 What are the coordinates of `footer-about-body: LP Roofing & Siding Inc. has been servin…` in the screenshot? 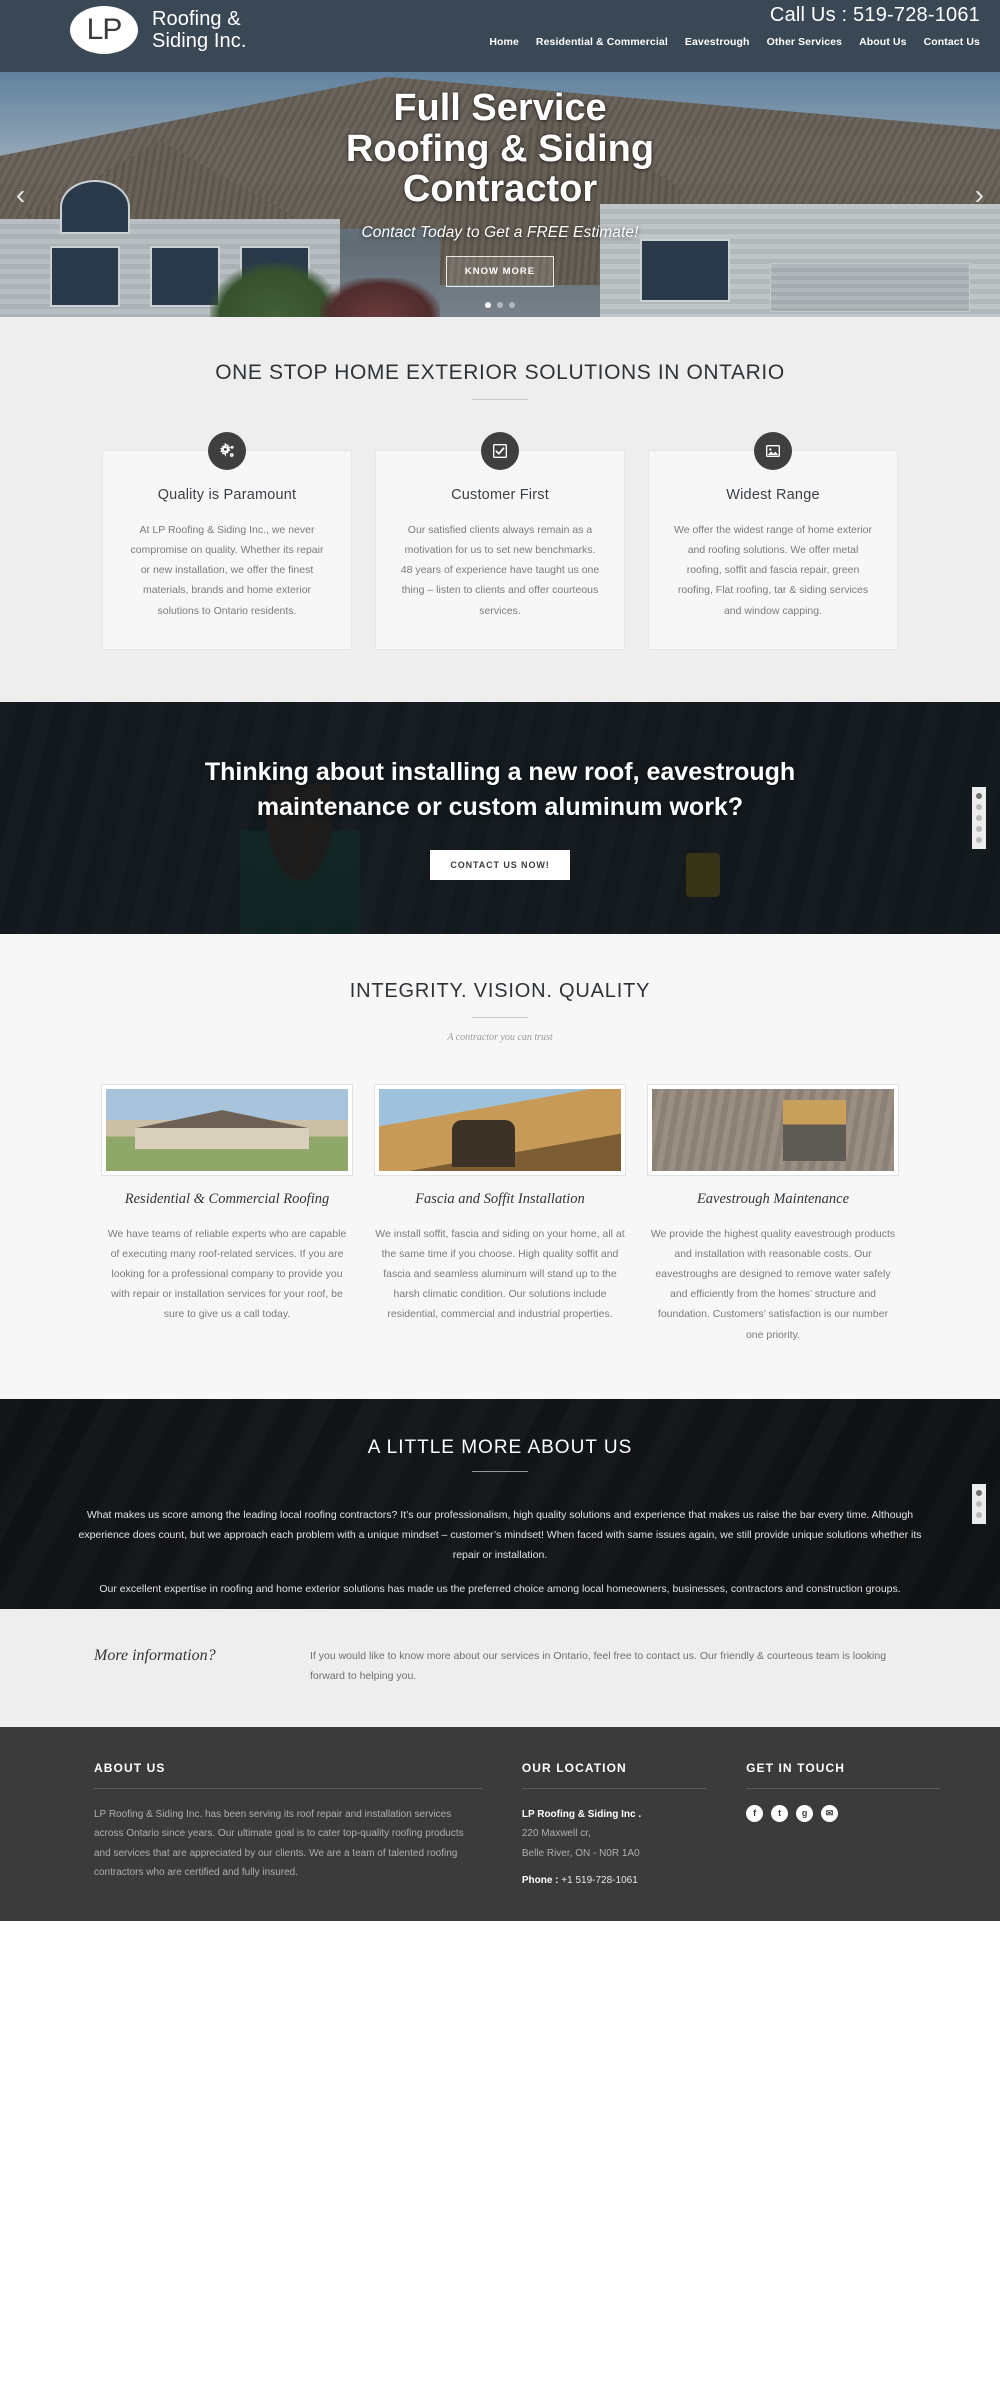 It's located at (279, 1843).